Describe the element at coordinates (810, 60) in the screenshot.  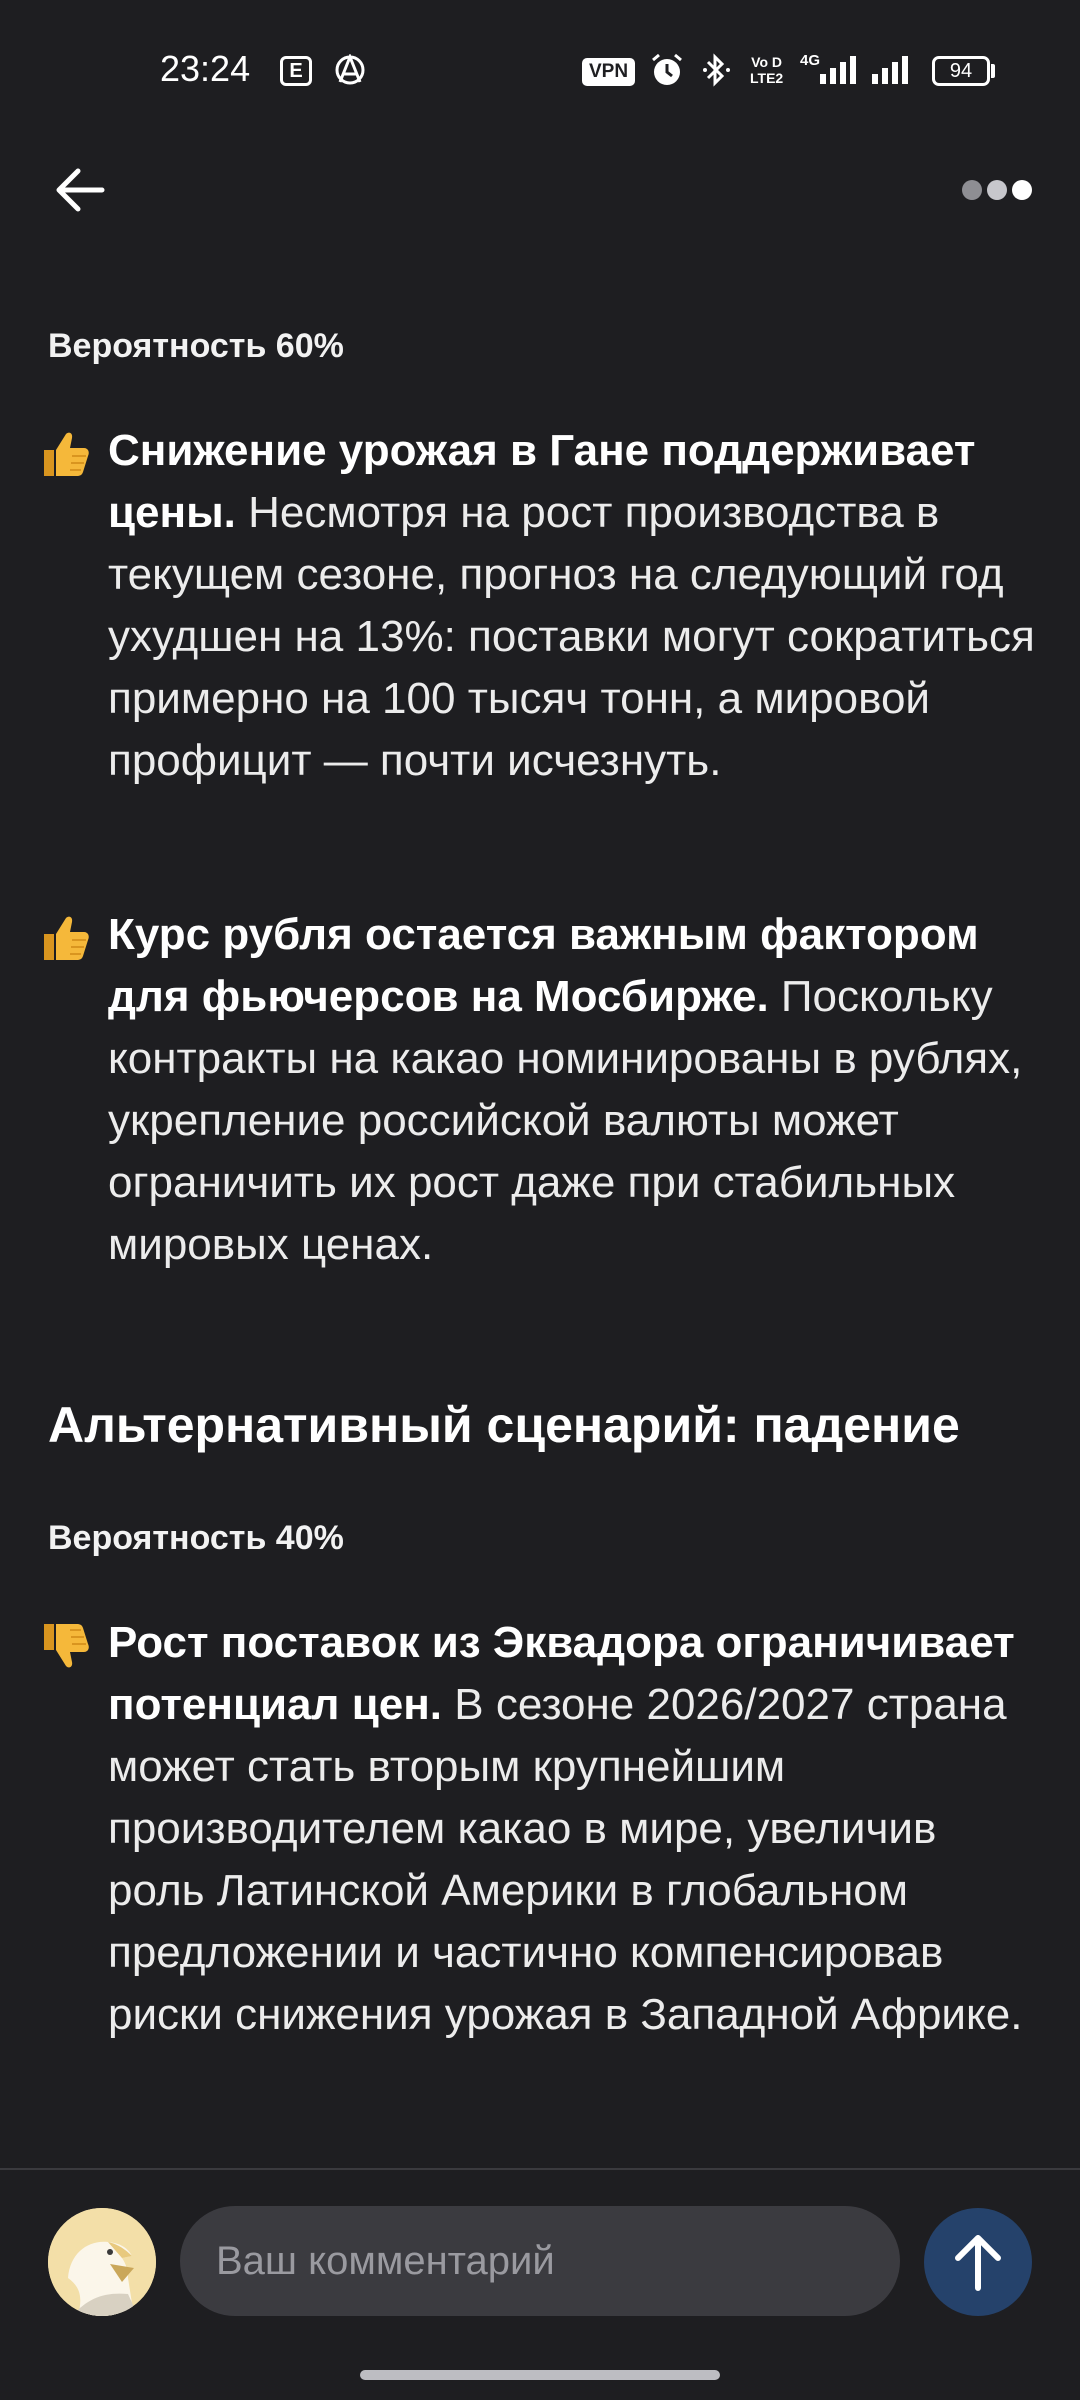
I see `network-type-label: 4G` at that location.